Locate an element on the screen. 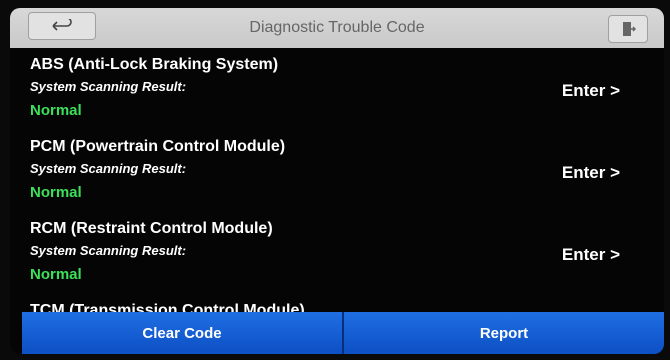 The image size is (670, 360). list-item: TCM (Transmission Control Module) is located at coordinates (337, 303).